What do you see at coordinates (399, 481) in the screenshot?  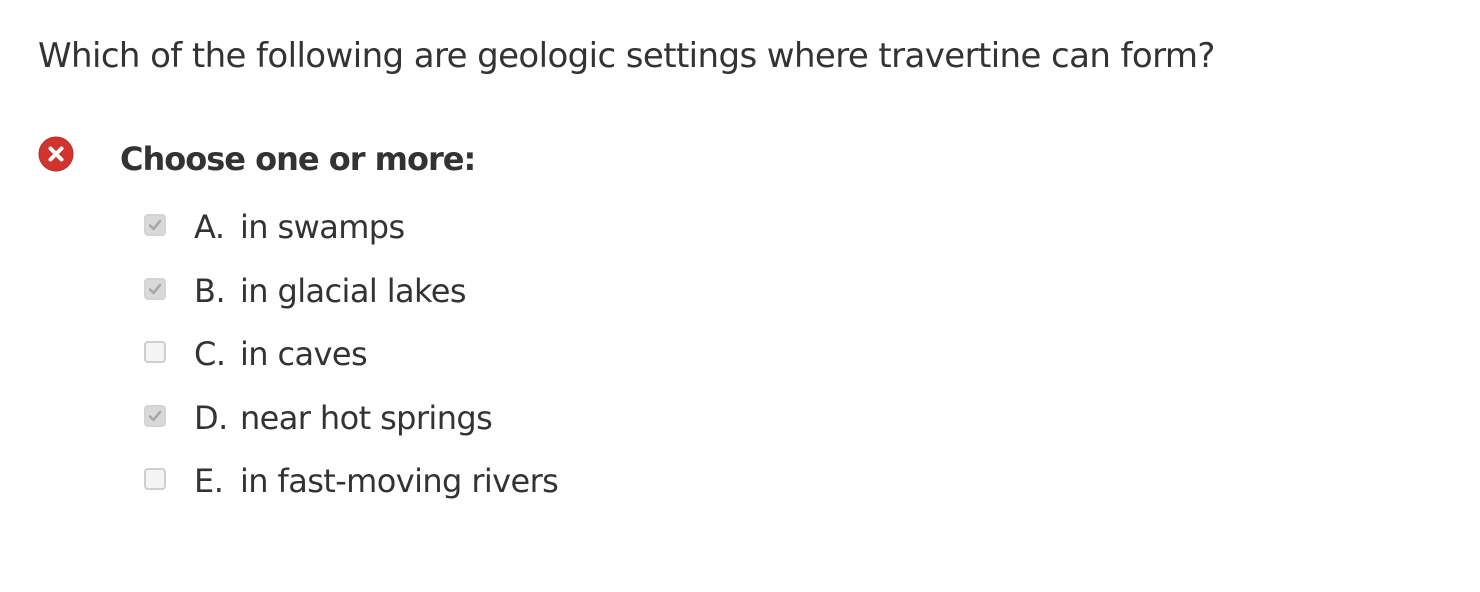 I see `option-label: in fast-moving rivers` at bounding box center [399, 481].